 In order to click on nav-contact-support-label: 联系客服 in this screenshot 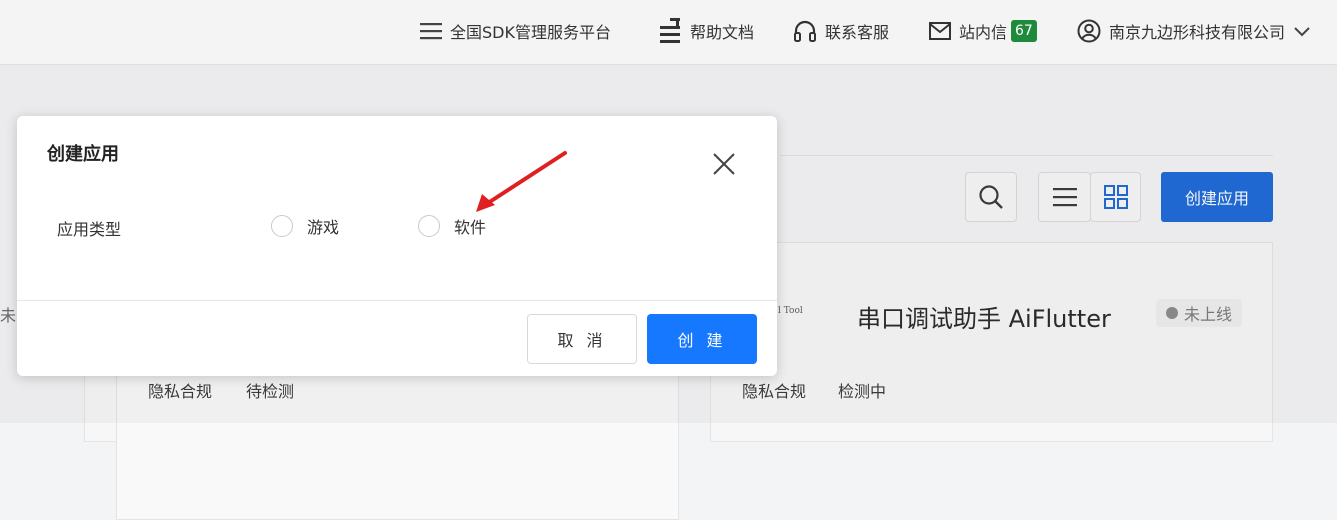, I will do `click(857, 32)`.